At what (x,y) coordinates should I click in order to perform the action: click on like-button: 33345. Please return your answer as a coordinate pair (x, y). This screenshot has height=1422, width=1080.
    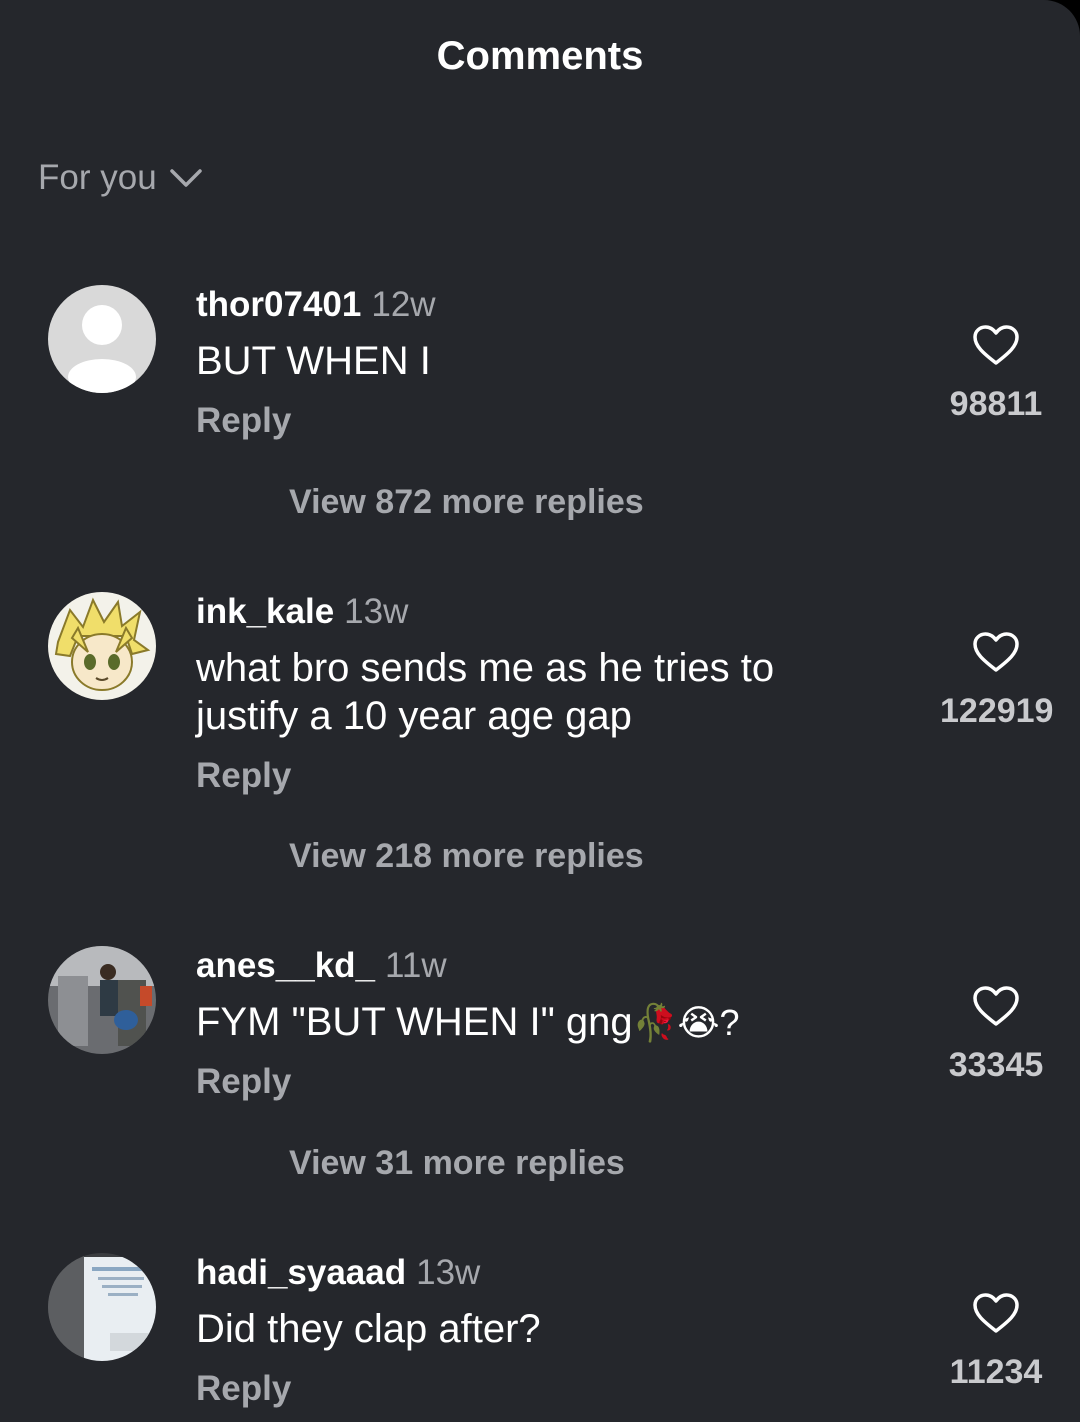
    Looking at the image, I should click on (996, 1034).